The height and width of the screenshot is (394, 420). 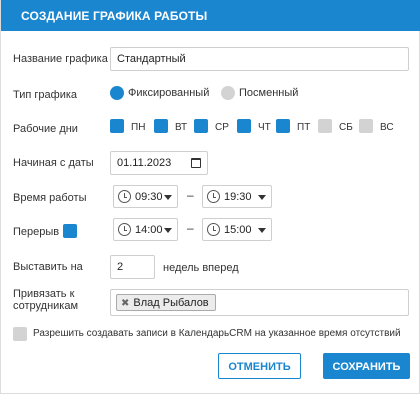 I want to click on day-sat-label: СБ, so click(x=346, y=127).